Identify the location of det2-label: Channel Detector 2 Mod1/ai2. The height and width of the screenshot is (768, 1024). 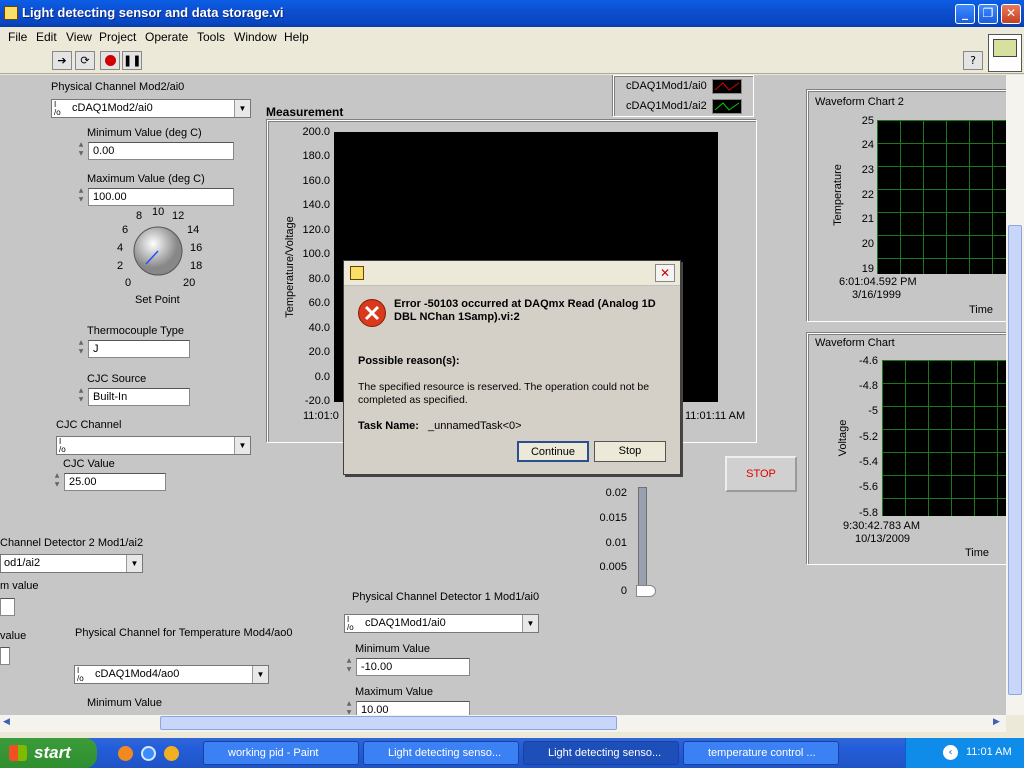
(72, 543).